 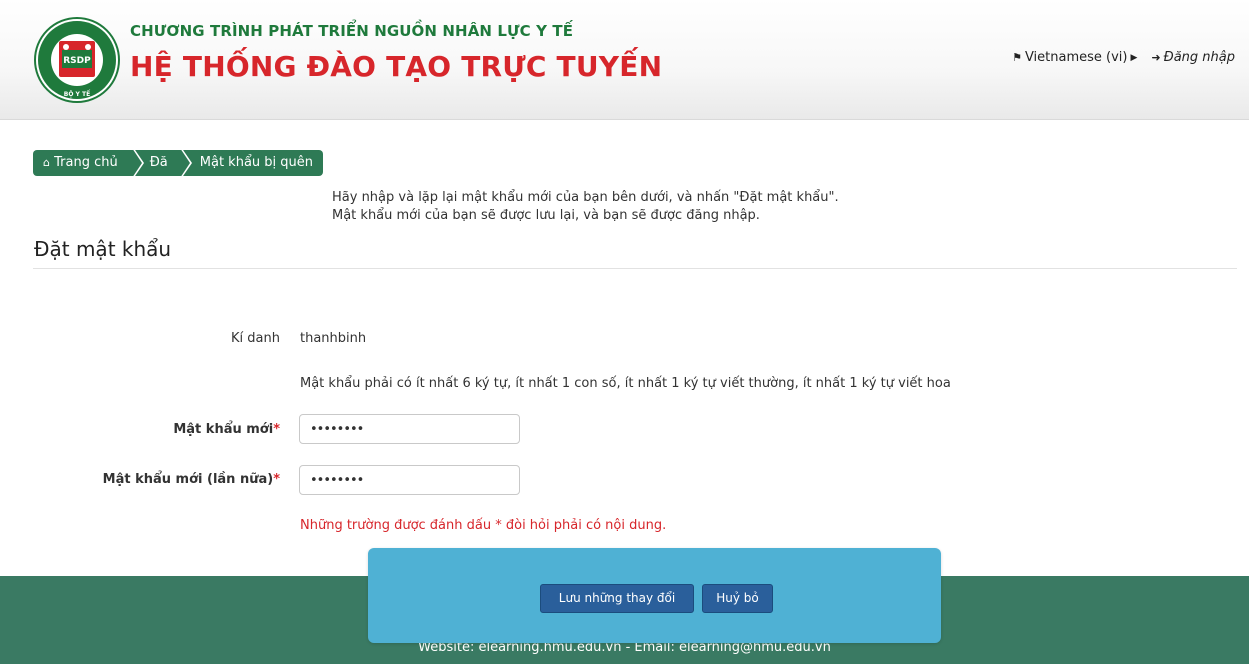 I want to click on login-link: ➜ Đăng nhập, so click(x=1193, y=57).